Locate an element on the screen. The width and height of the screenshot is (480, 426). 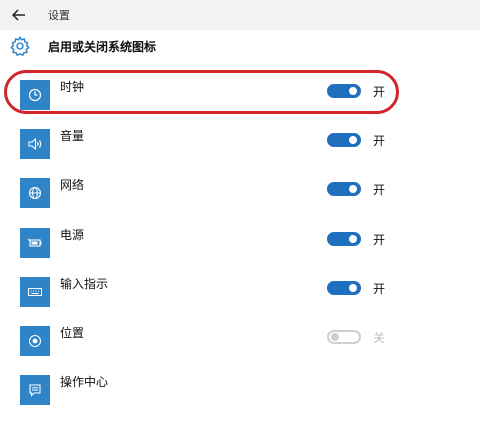
network-toggle is located at coordinates (344, 189).